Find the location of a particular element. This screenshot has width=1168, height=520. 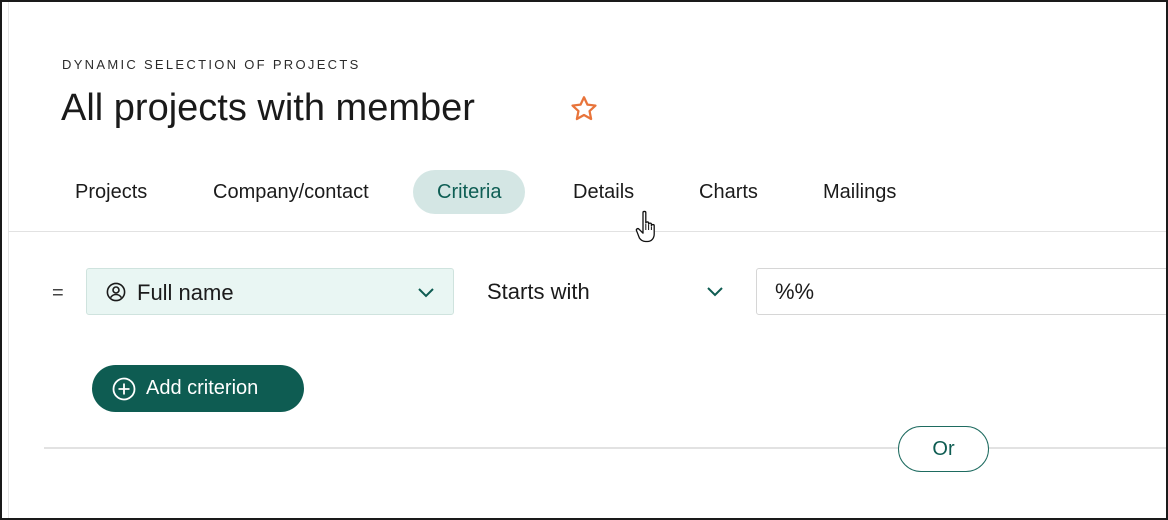

tab-details: Details is located at coordinates (603, 192).